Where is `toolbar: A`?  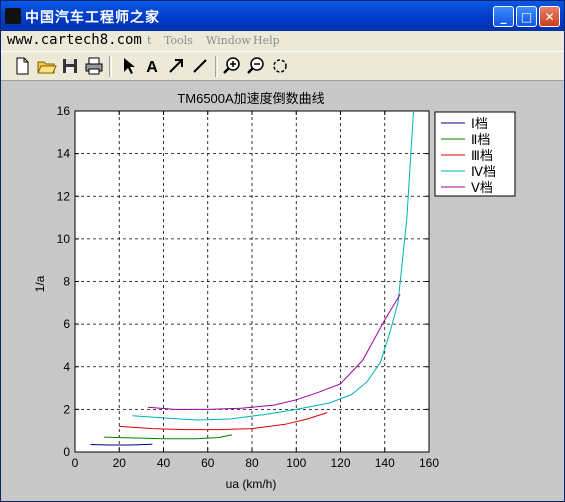 toolbar: A is located at coordinates (282, 66).